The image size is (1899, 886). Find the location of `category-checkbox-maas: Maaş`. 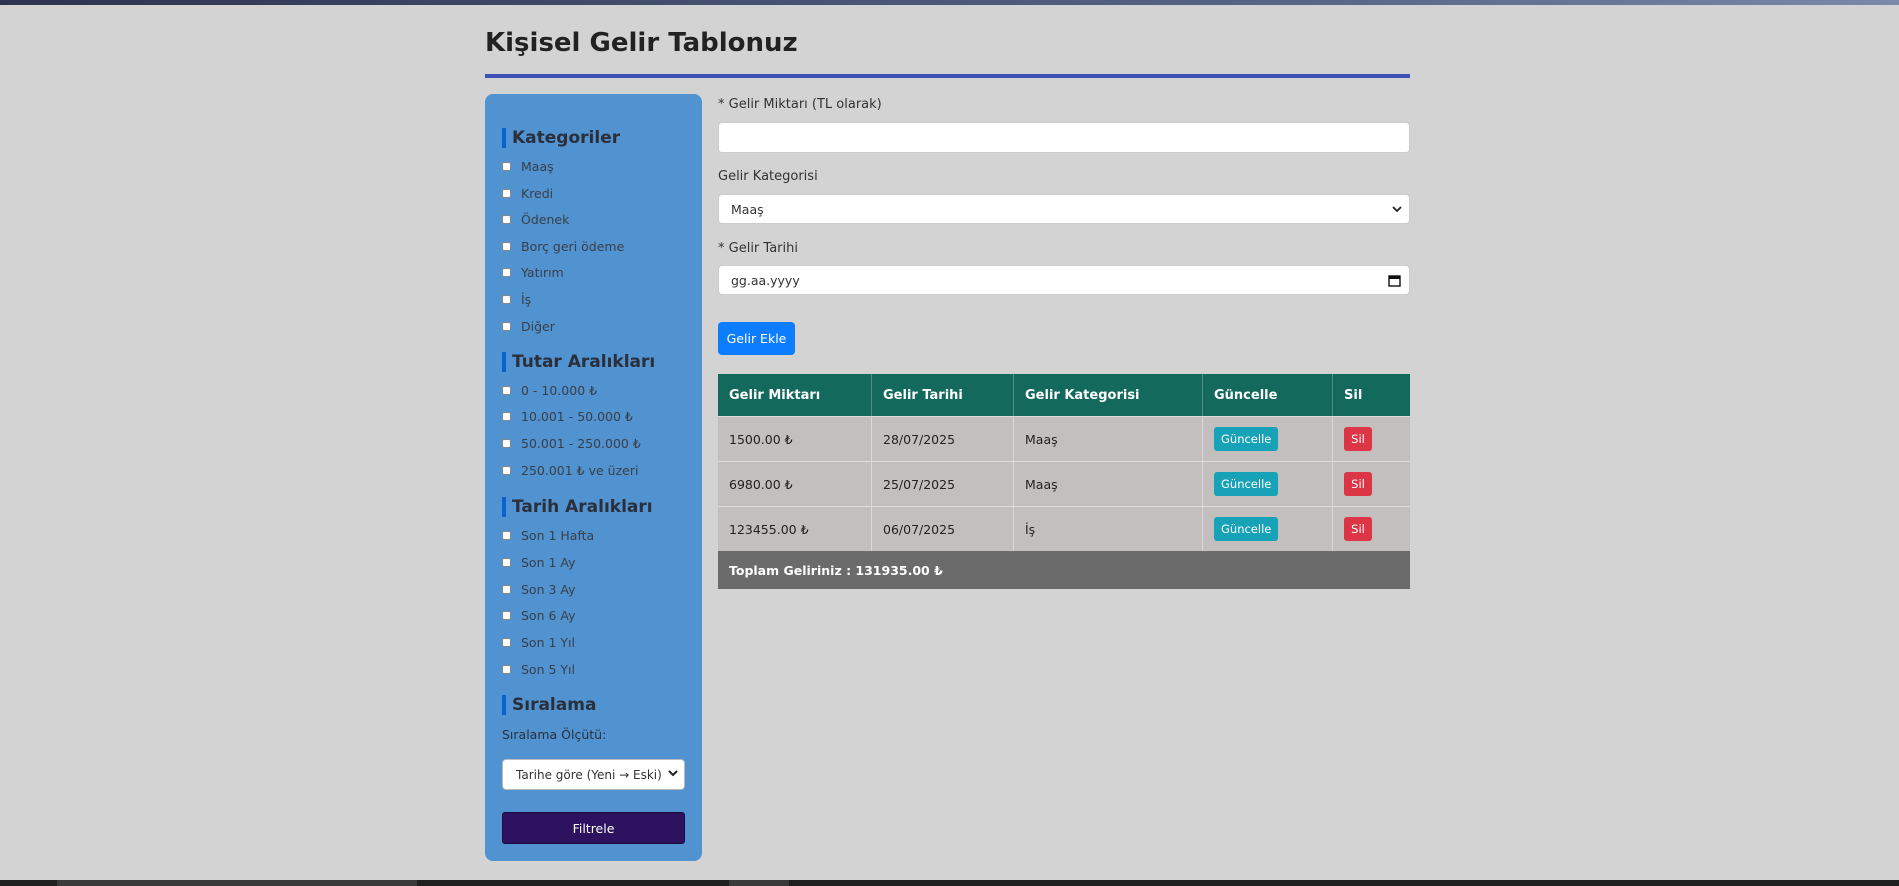

category-checkbox-maas: Maaş is located at coordinates (528, 166).